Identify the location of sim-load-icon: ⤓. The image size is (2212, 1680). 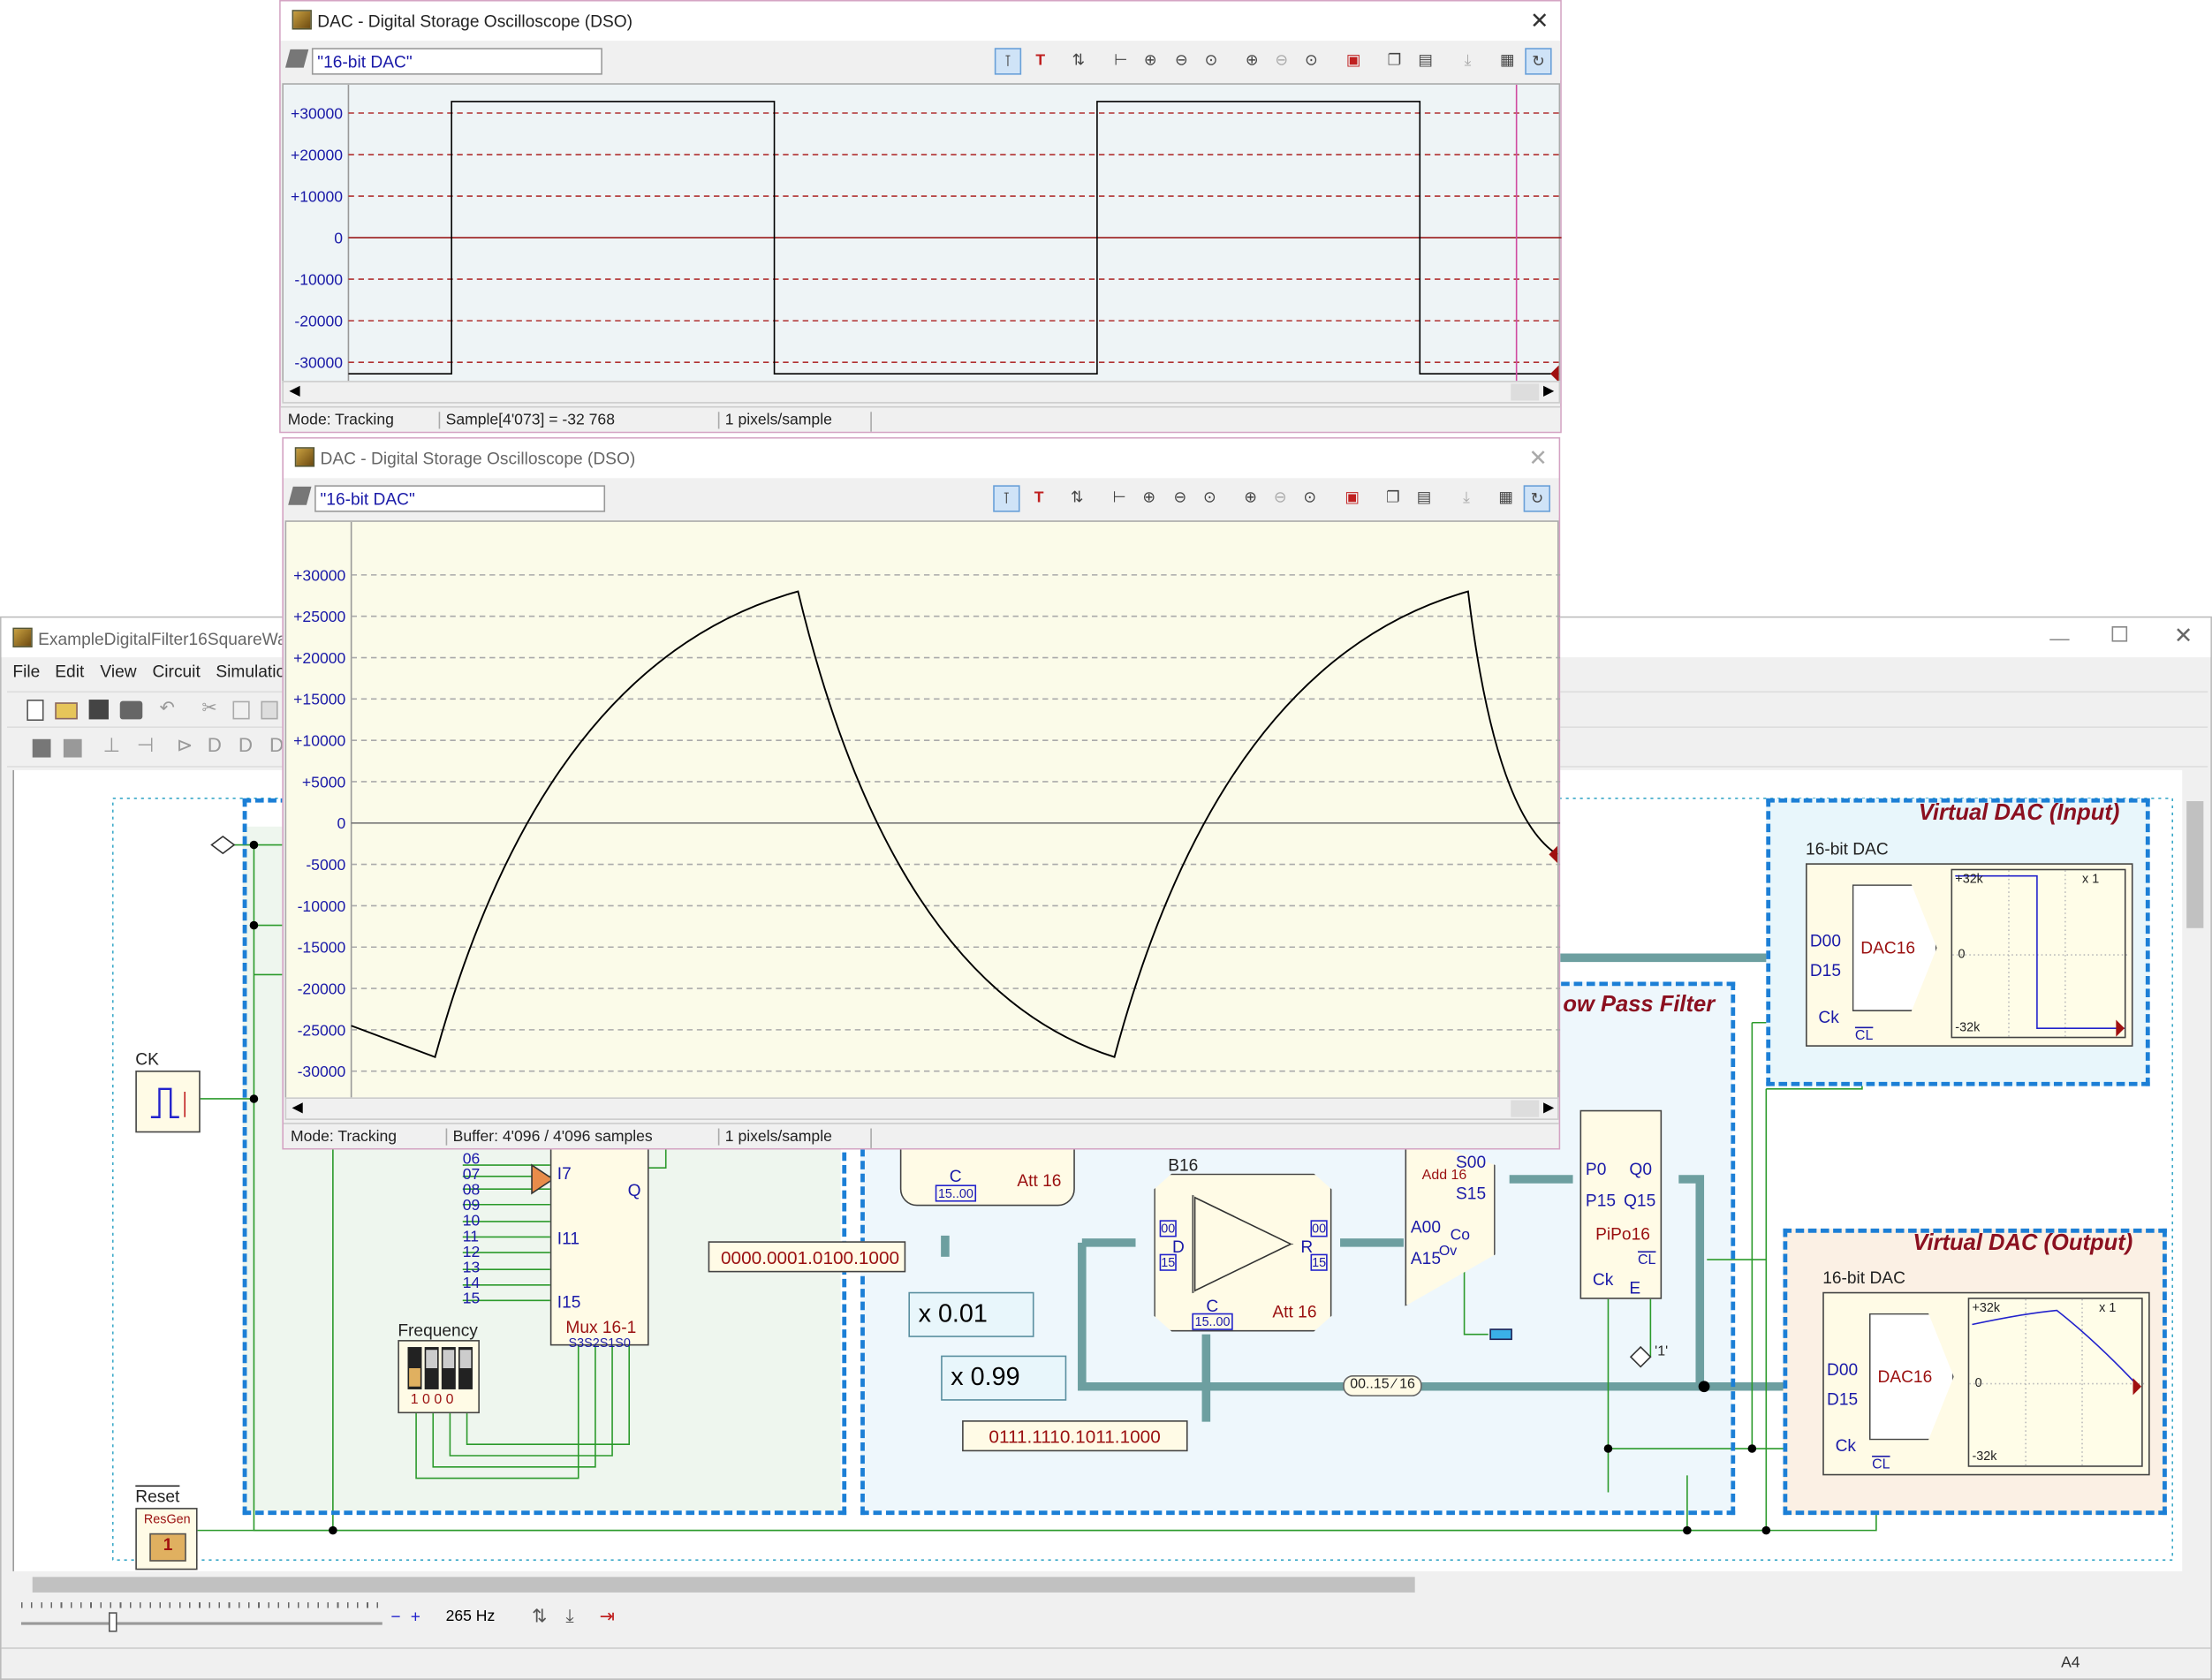
(569, 1616).